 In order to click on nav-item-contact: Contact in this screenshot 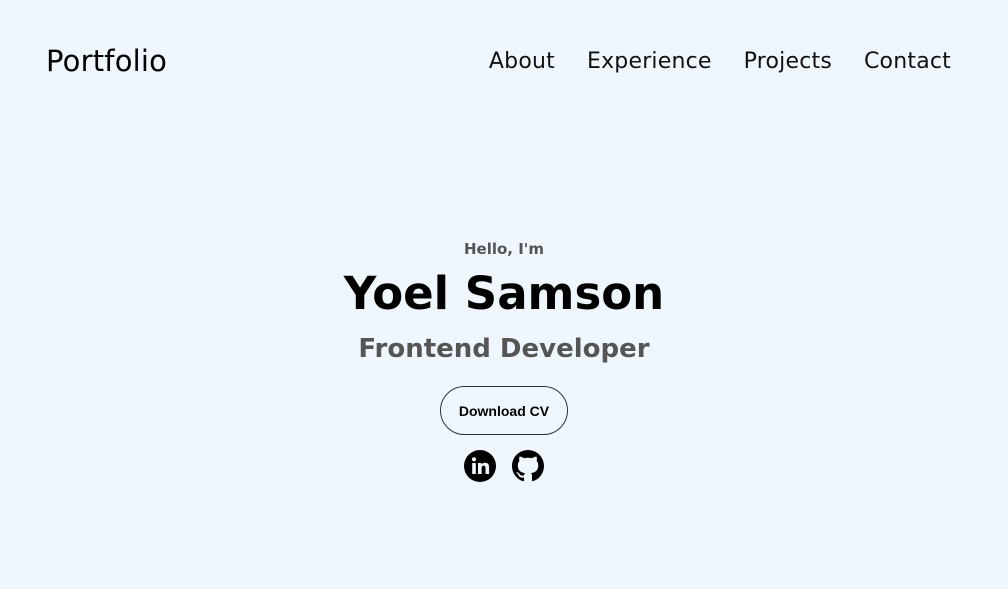, I will do `click(907, 61)`.